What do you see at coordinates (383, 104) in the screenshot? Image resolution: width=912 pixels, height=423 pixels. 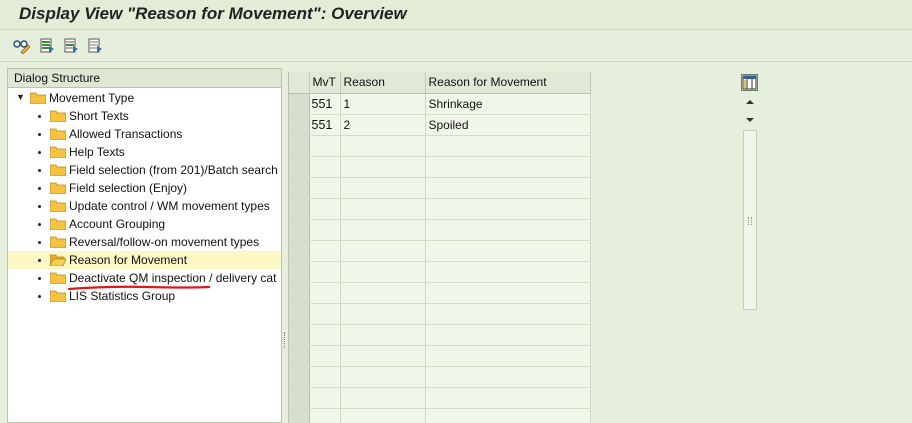 I see `cell-reason: 1` at bounding box center [383, 104].